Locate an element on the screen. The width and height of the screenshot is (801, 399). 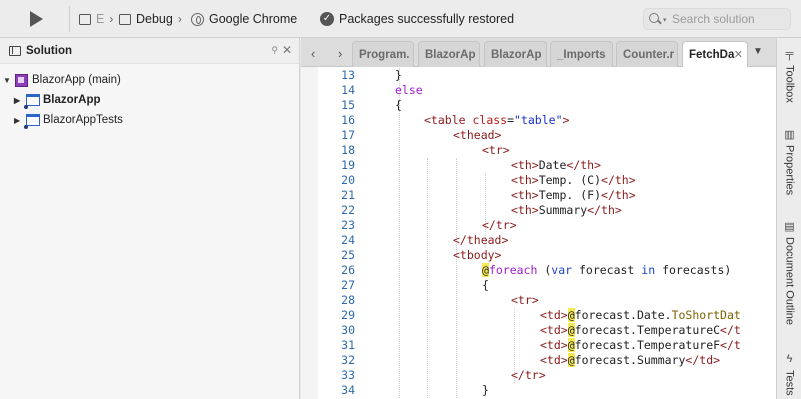
code-line: 17 <thead> is located at coordinates (538, 135).